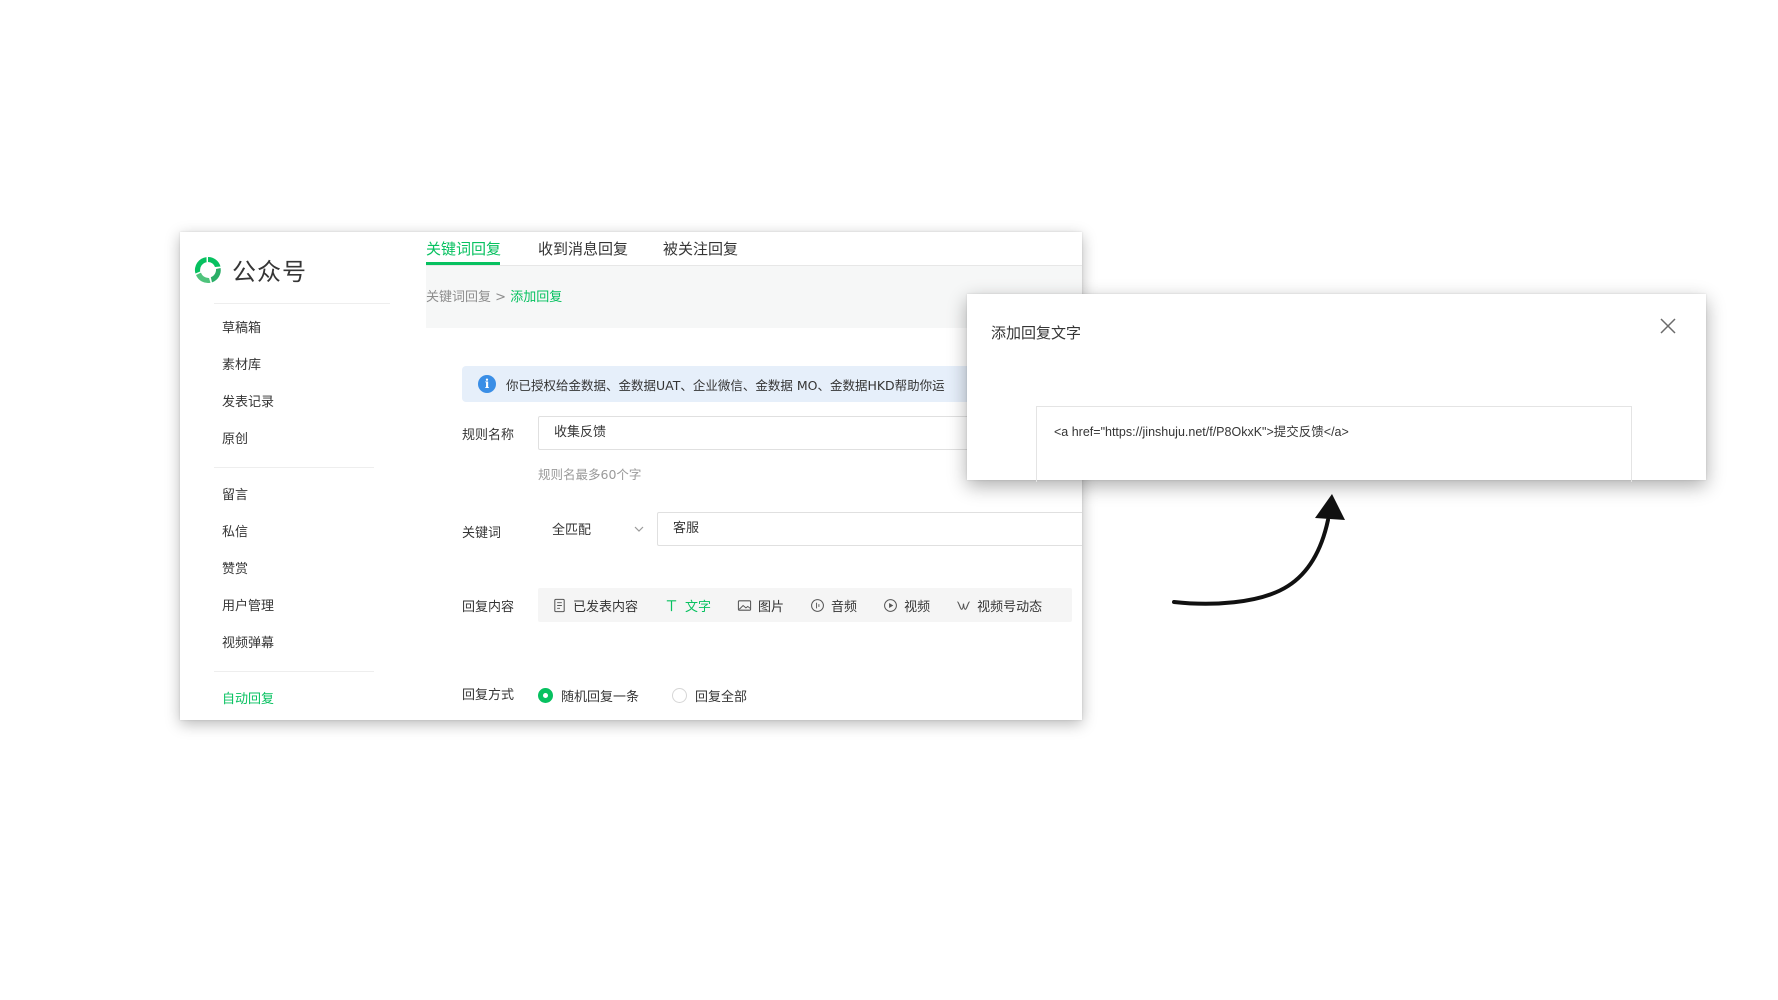 The image size is (1778, 1000). I want to click on match-mode-select: 全匹配, so click(594, 531).